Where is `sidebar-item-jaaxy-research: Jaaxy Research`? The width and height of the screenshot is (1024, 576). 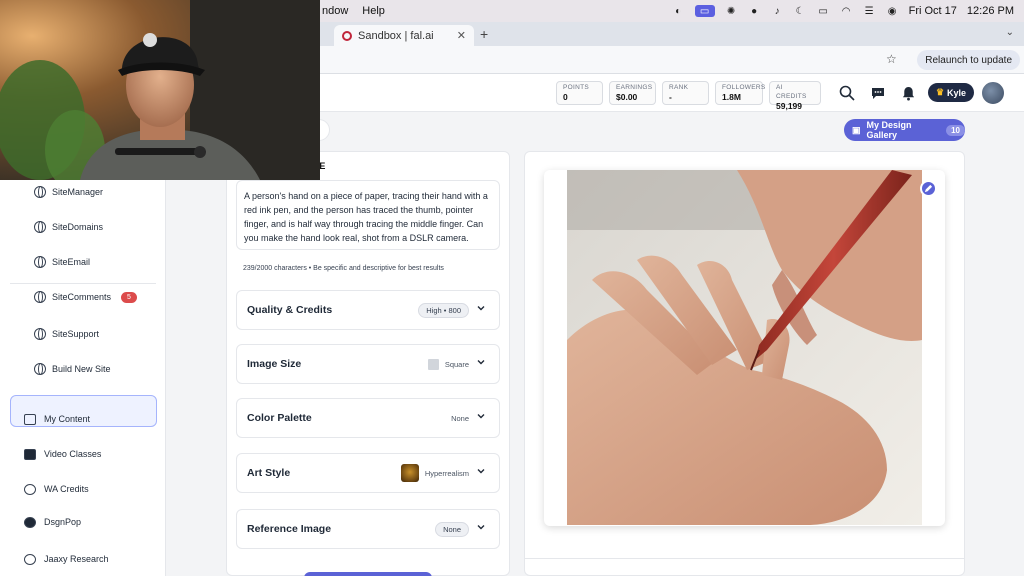 sidebar-item-jaaxy-research: Jaaxy Research is located at coordinates (66, 559).